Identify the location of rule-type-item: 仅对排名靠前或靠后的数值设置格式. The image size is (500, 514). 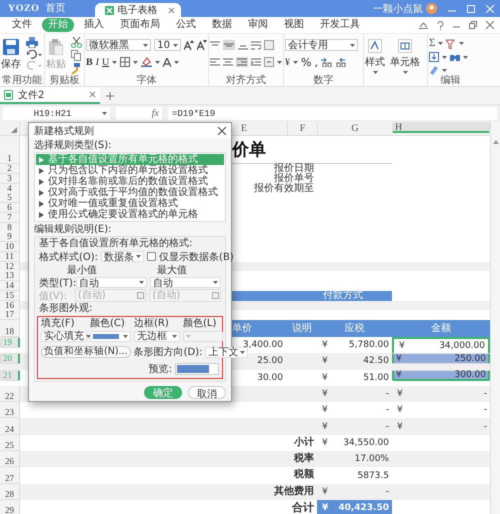
(130, 181).